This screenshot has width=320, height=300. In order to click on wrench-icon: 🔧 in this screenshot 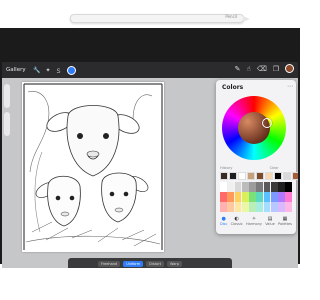, I will do `click(36, 70)`.